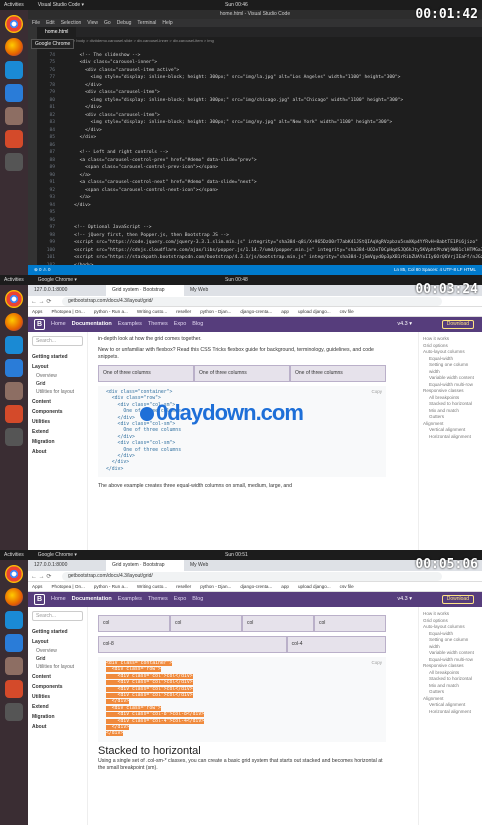 This screenshot has width=482, height=825. Describe the element at coordinates (435, 270) in the screenshot. I see `status-right: Ln 85, Col 80 Spaces: 4 UTF-8 LF HTML` at that location.